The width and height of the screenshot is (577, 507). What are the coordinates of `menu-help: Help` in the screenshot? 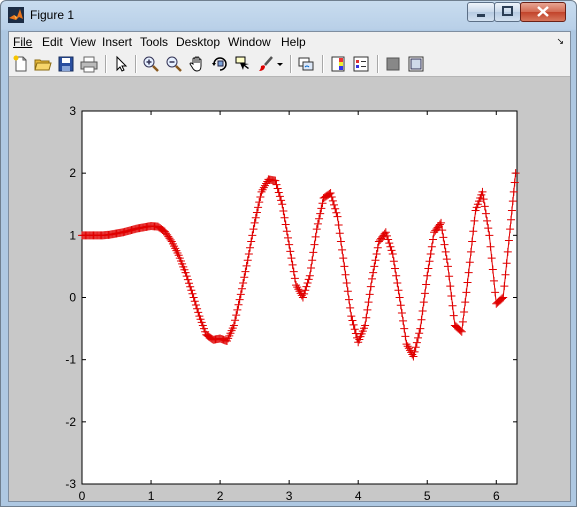 It's located at (293, 42).